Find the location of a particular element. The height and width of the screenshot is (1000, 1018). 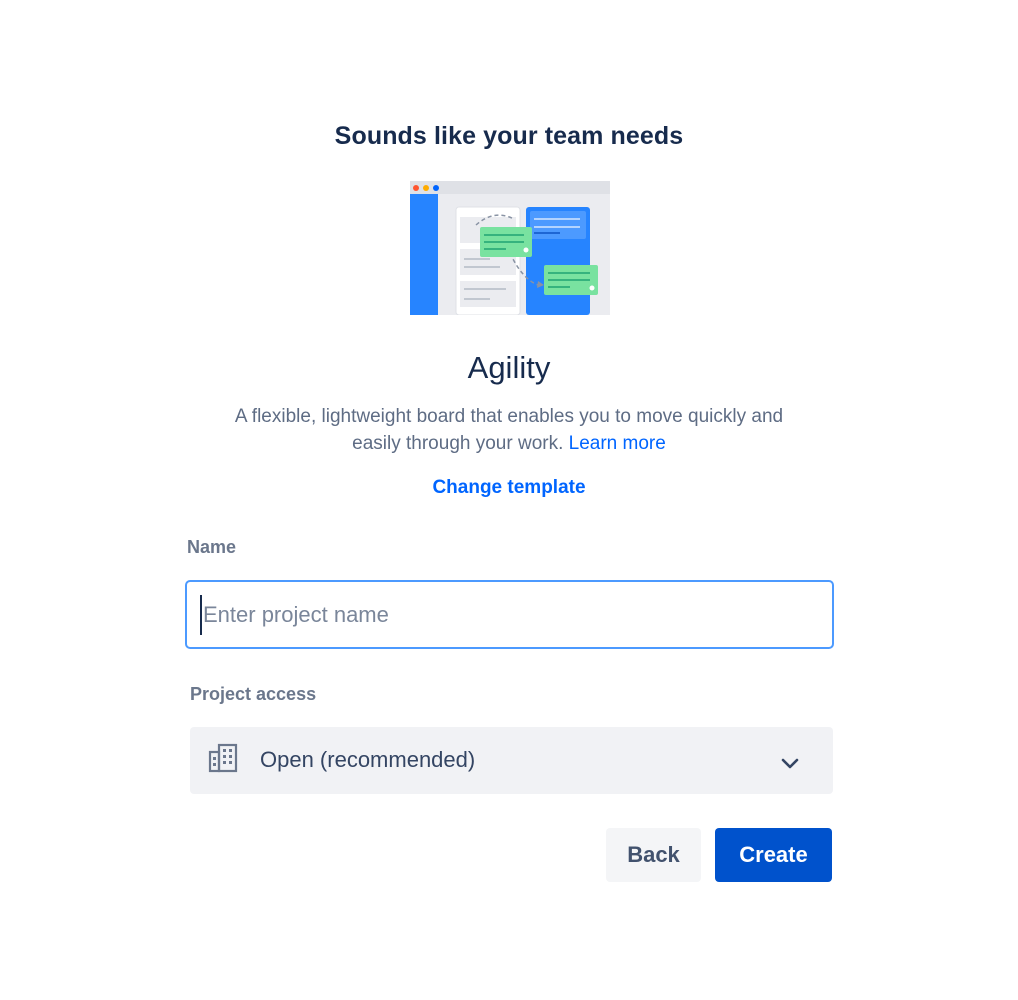

name-label: Name is located at coordinates (212, 547).